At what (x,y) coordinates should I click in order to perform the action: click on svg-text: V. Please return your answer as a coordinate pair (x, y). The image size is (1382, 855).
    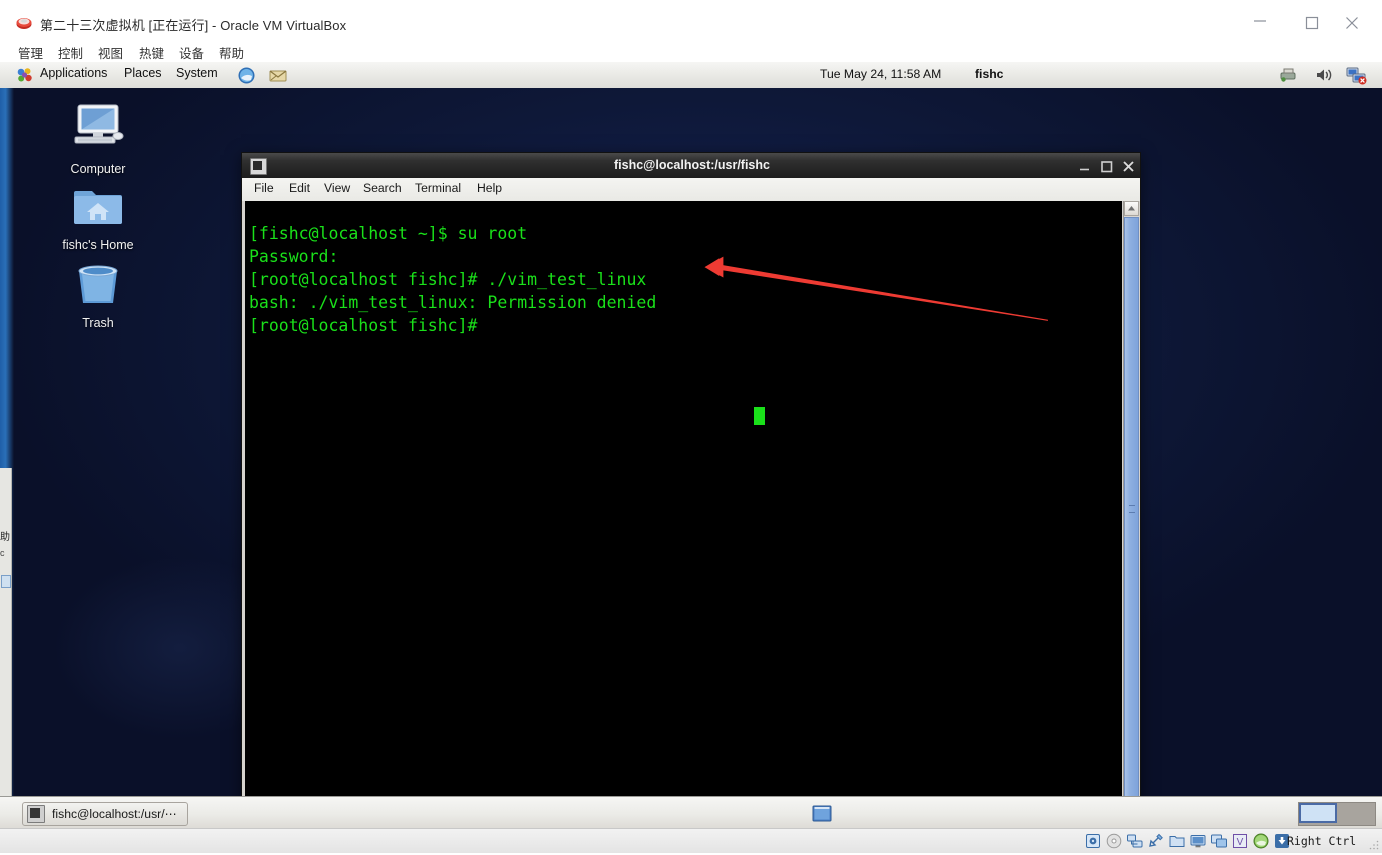
    Looking at the image, I should click on (1240, 842).